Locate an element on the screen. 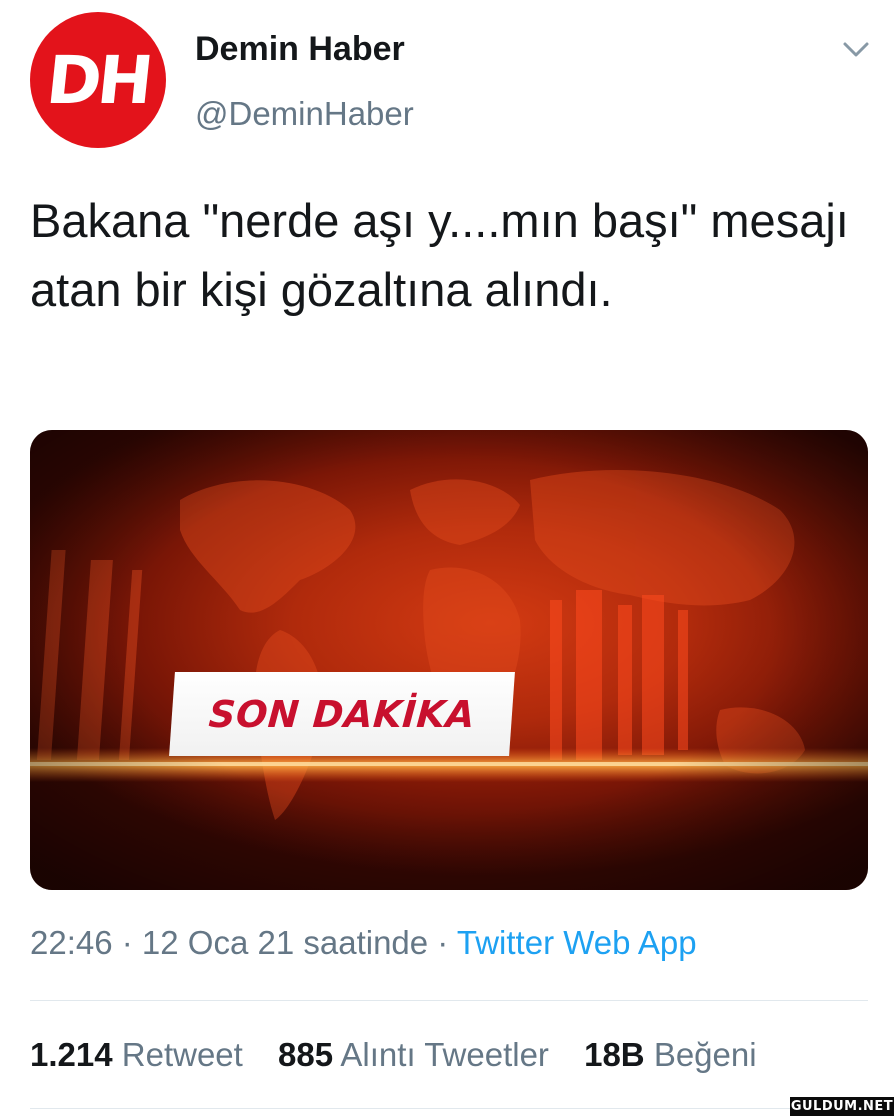 This screenshot has height=1116, width=894. banner-text: SON DAKİKA is located at coordinates (342, 714).